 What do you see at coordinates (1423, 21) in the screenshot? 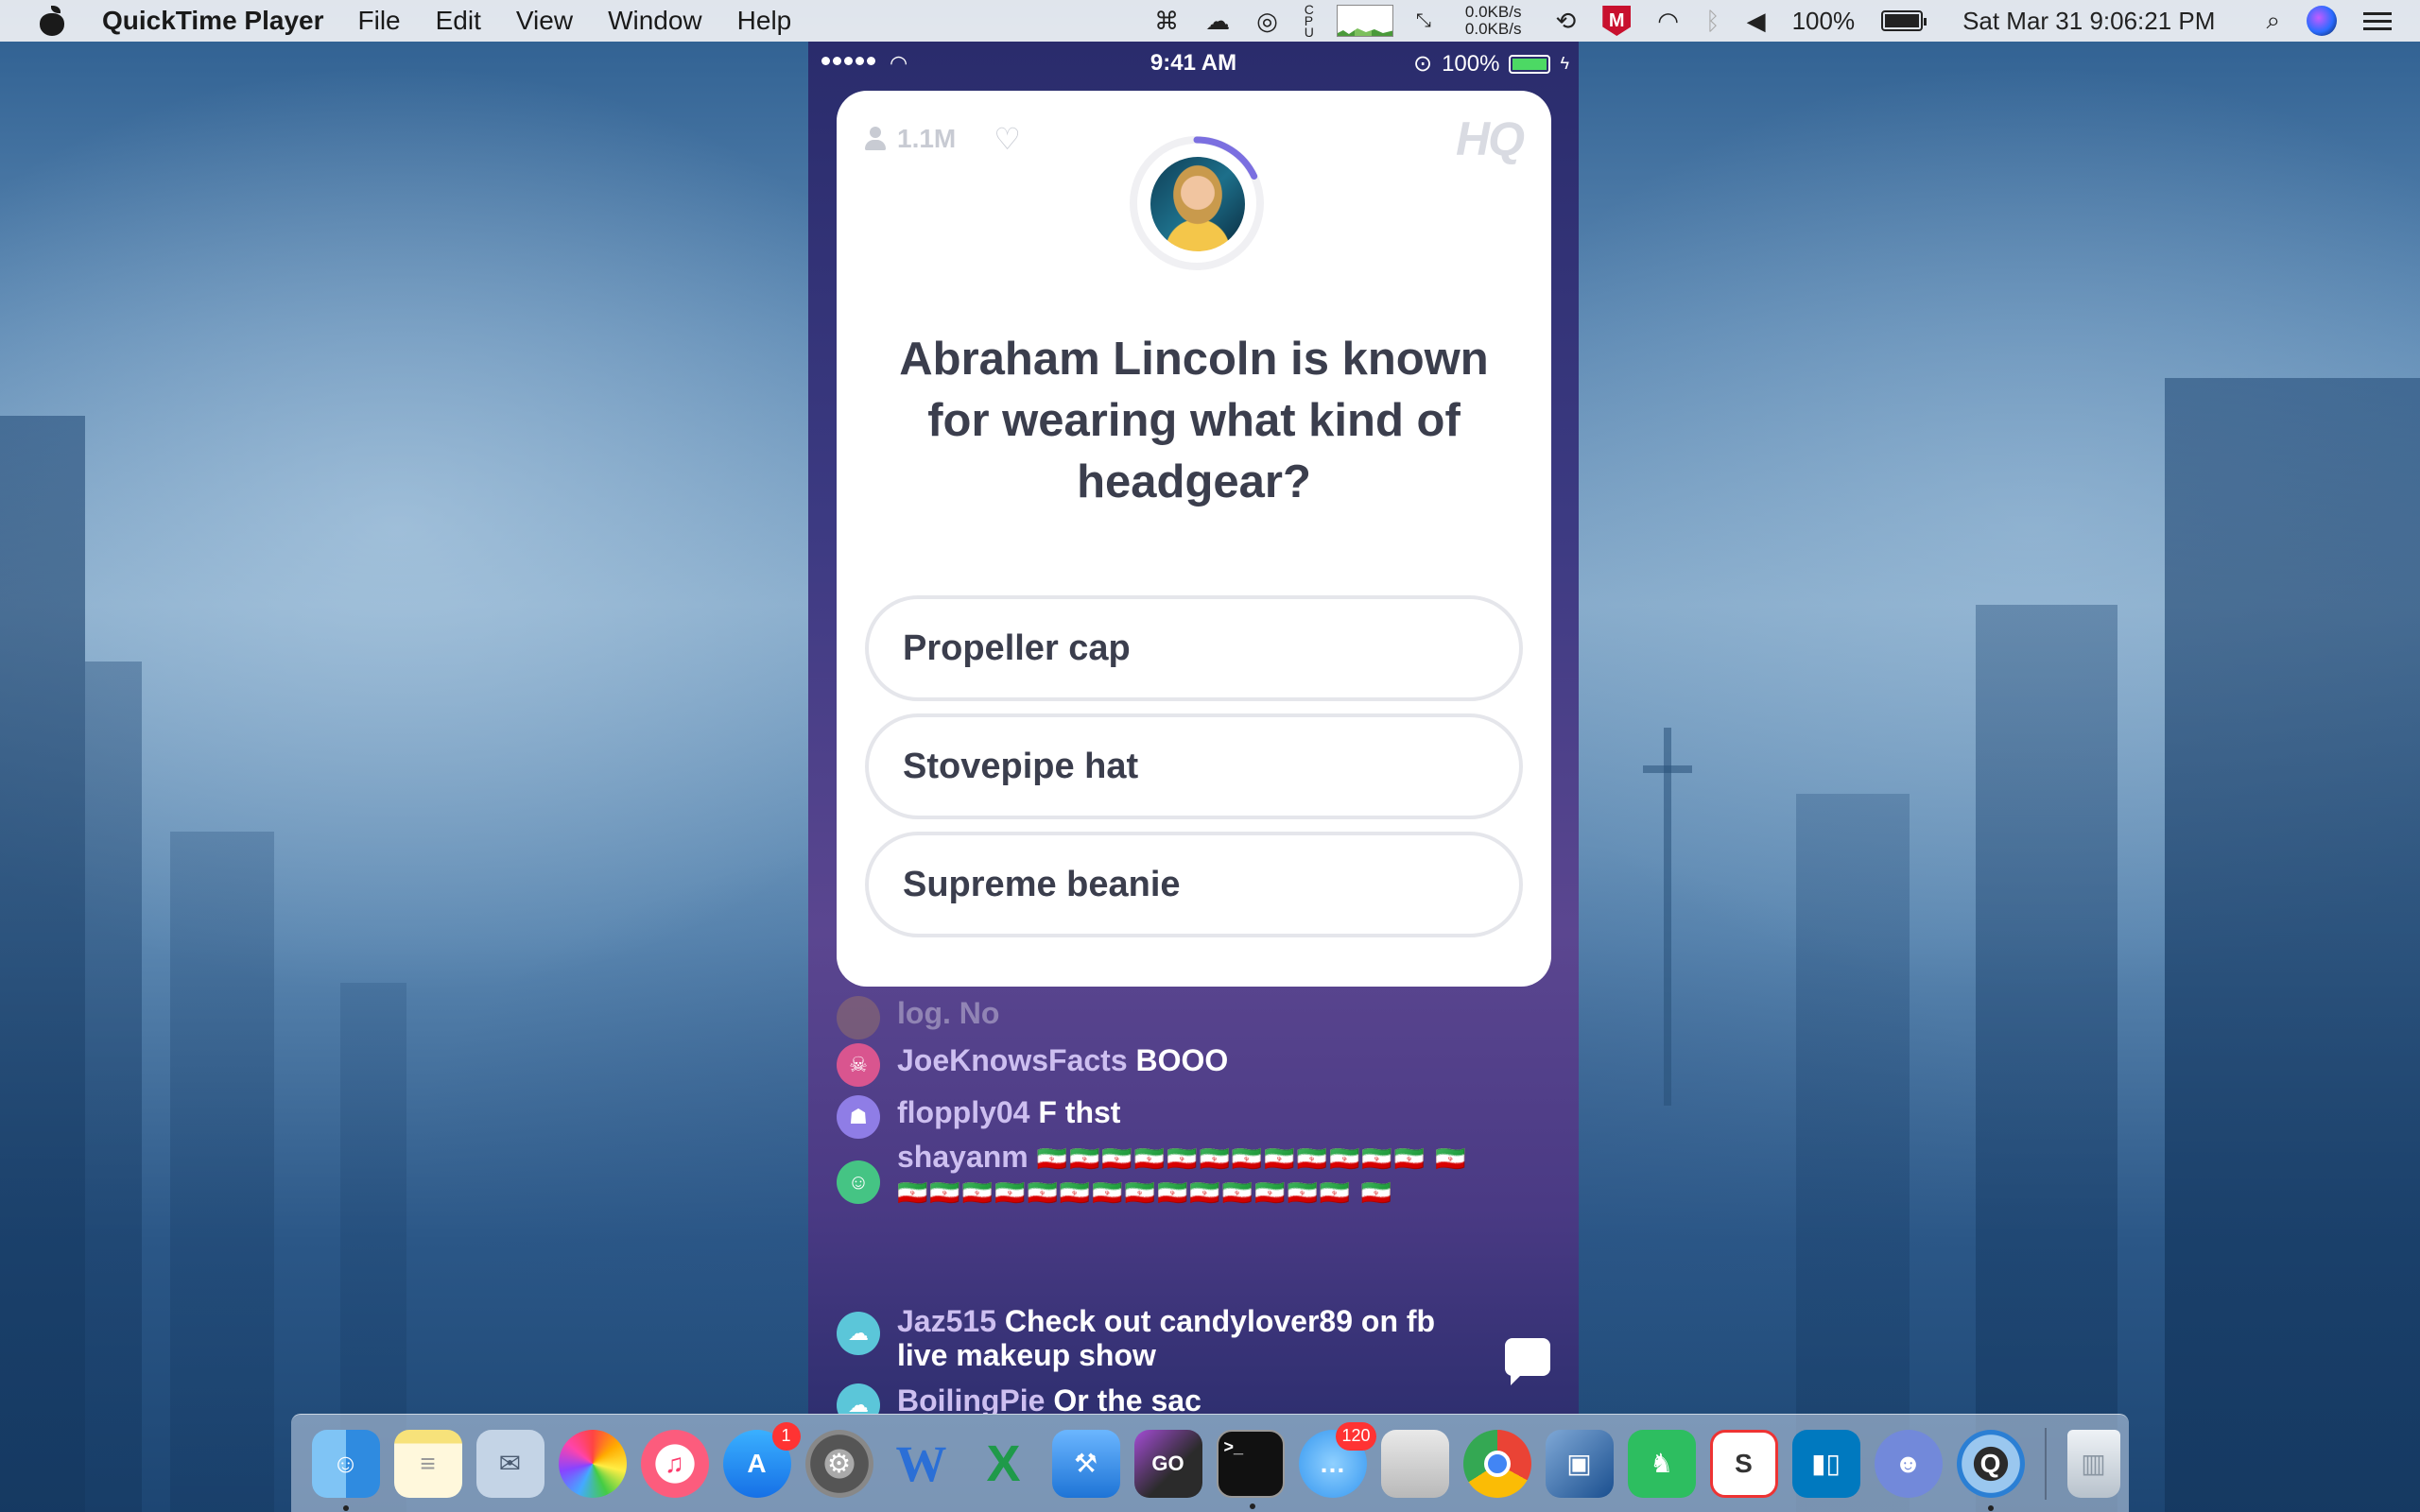
I see `network-arrows-icon: ⤡` at bounding box center [1423, 21].